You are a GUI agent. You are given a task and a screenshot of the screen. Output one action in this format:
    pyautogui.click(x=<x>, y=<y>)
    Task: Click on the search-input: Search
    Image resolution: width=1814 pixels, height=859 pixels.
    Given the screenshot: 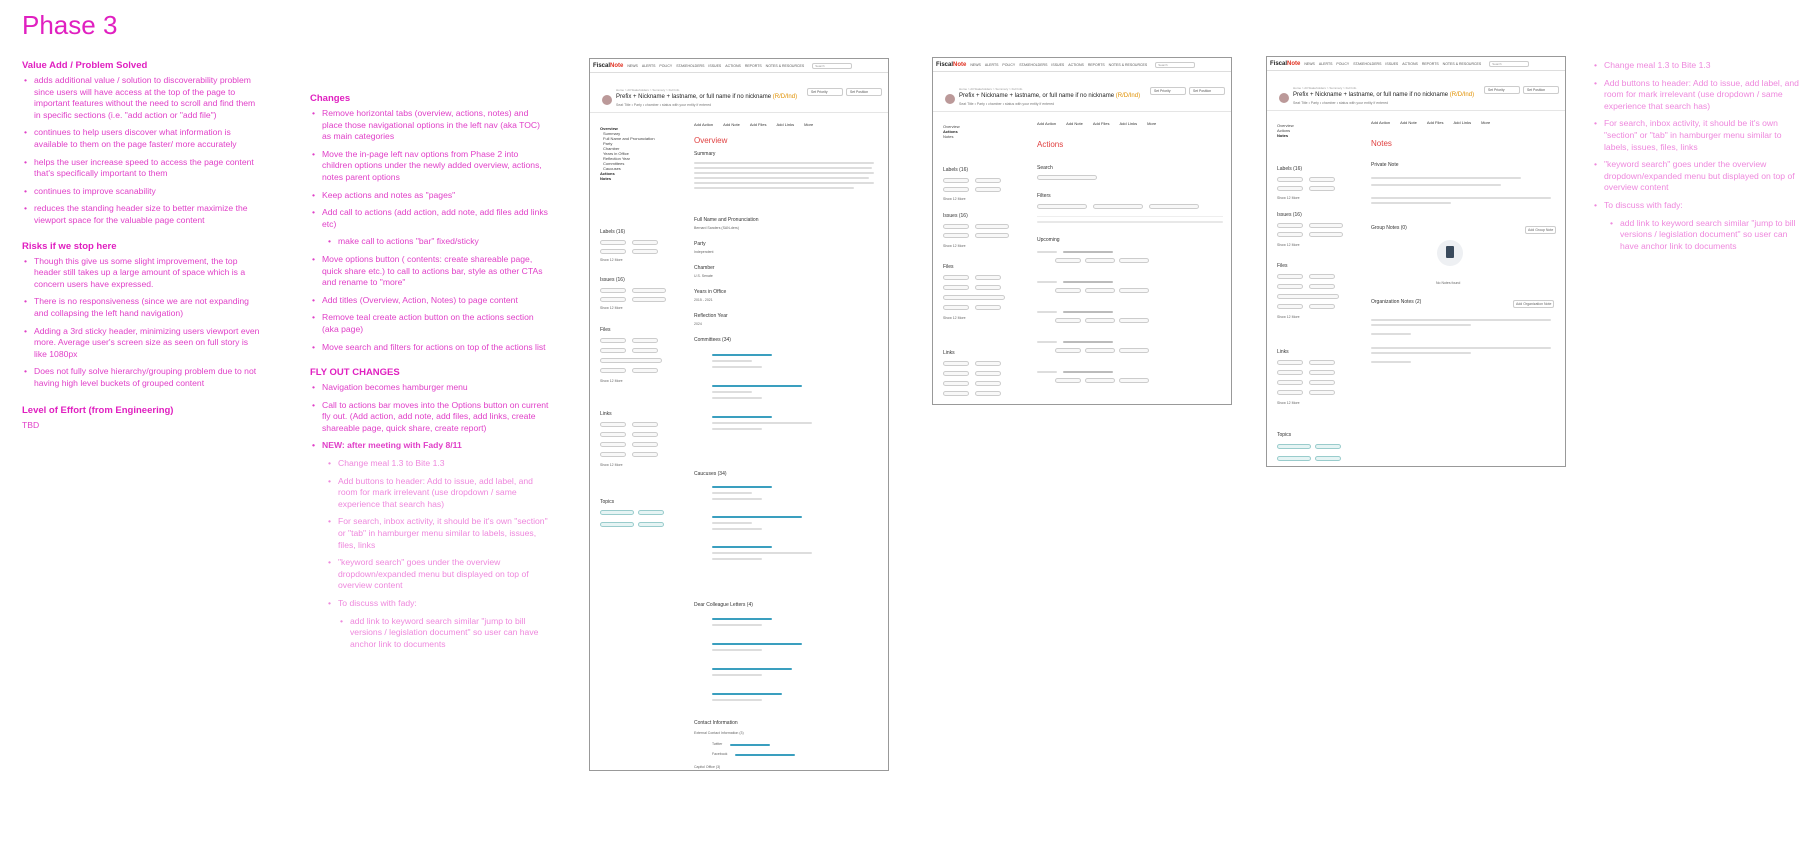 What is the action you would take?
    pyautogui.click(x=832, y=65)
    